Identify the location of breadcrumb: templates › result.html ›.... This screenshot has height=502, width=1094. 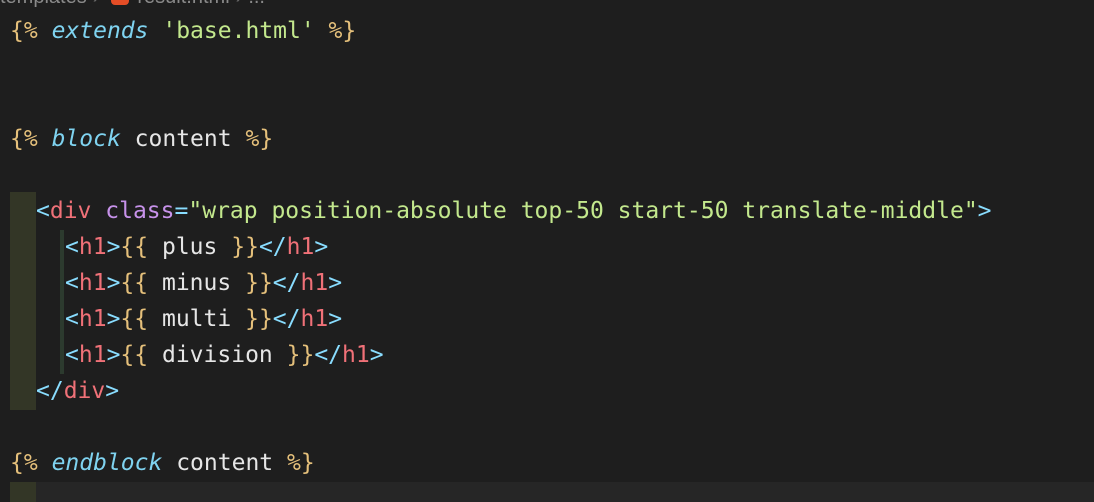
(132, 4).